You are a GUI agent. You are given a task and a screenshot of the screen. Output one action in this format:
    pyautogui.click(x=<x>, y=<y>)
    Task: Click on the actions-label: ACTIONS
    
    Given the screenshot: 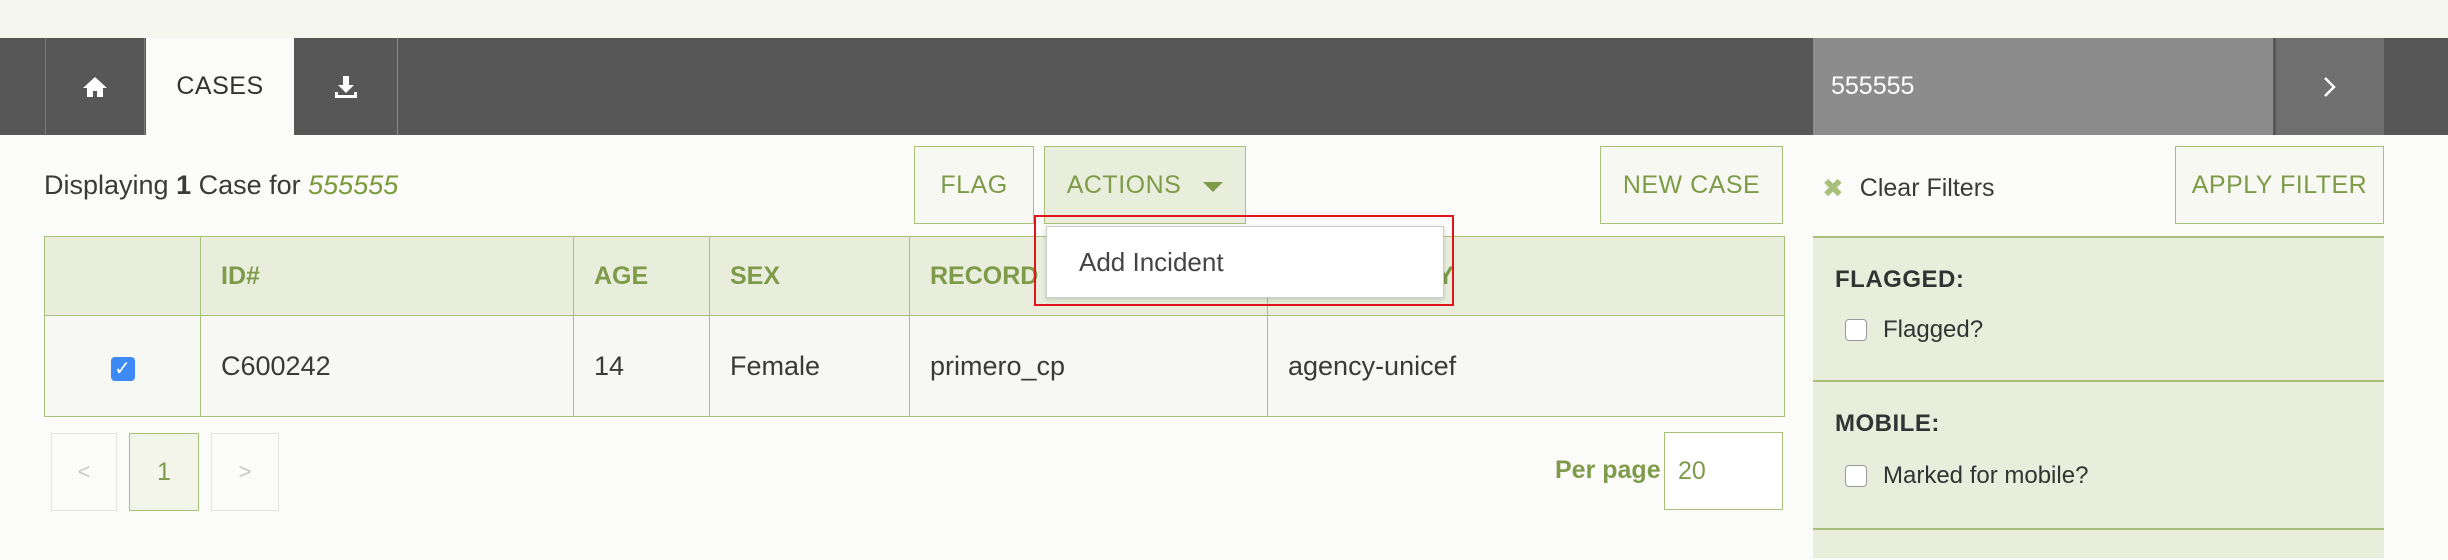 What is the action you would take?
    pyautogui.click(x=1124, y=184)
    